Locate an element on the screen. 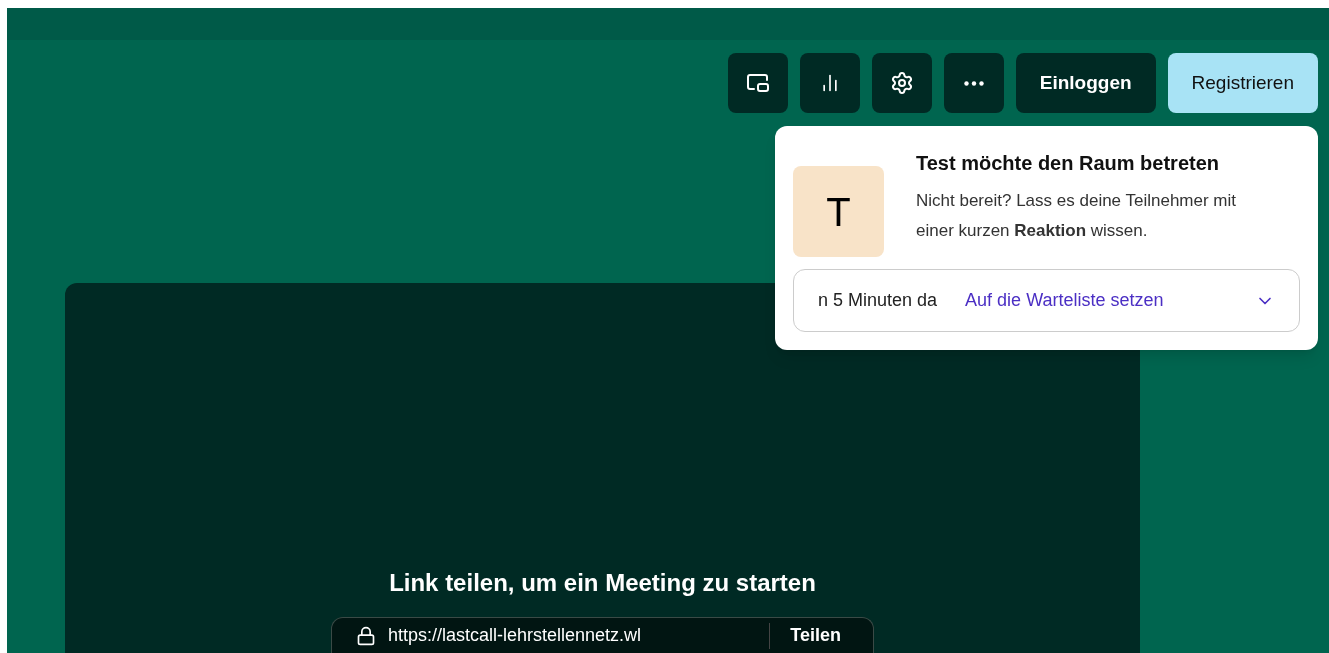 The height and width of the screenshot is (653, 1329). reply-option: n 5 Minuten da is located at coordinates (878, 300).